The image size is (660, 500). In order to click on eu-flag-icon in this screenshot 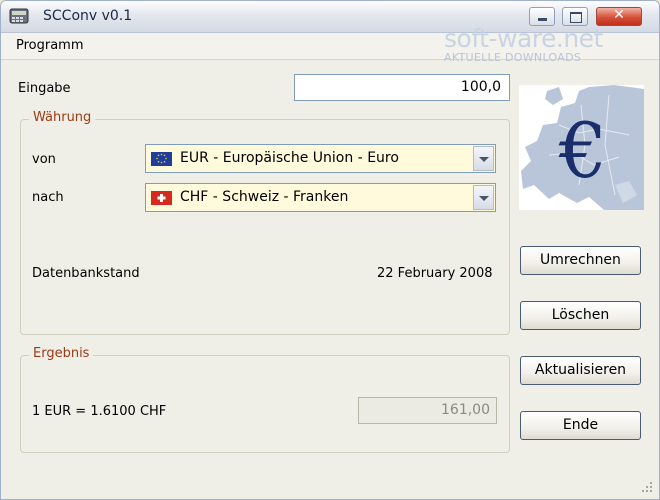, I will do `click(161, 159)`.